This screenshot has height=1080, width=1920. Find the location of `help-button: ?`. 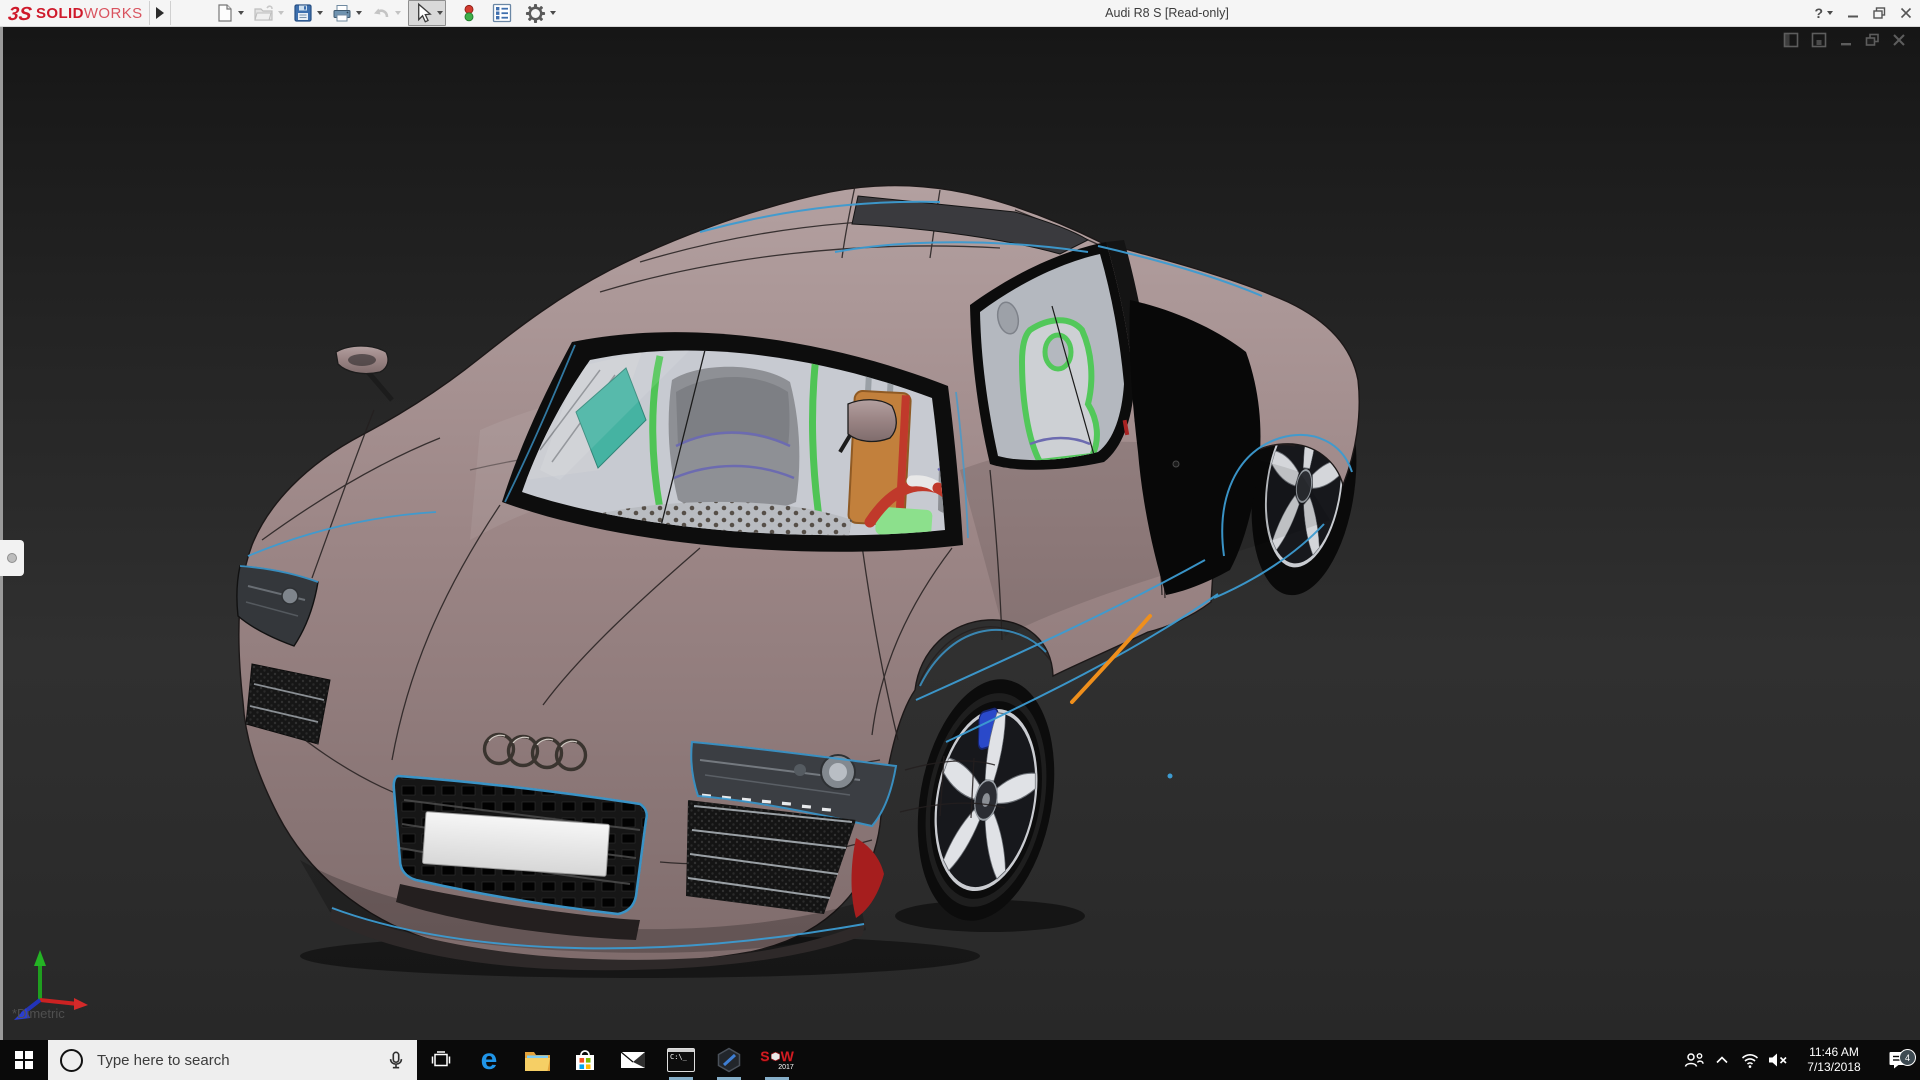

help-button: ? is located at coordinates (1823, 13).